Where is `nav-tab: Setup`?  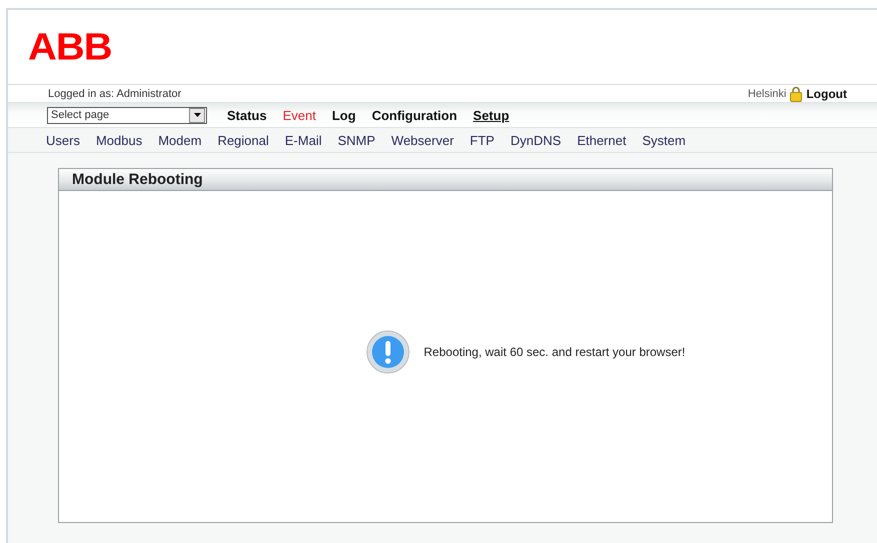
nav-tab: Setup is located at coordinates (491, 115).